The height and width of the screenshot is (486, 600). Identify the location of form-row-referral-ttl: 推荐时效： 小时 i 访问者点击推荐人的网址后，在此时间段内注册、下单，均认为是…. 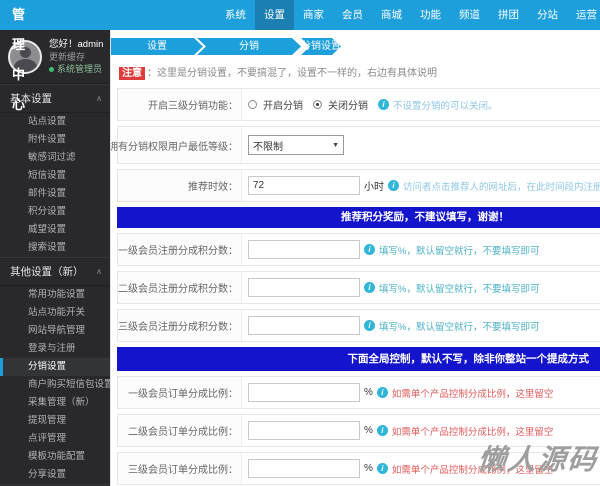
(358, 185).